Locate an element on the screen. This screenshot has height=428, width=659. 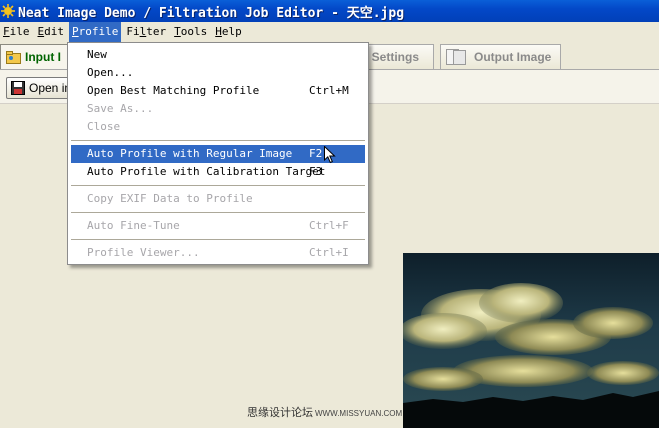
menu-item-label: Auto Fine-Tune is located at coordinates (133, 225).